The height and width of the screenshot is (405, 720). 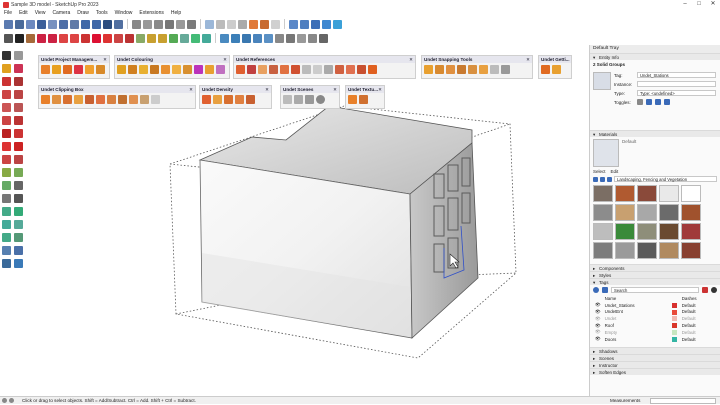 I want to click on shaded-icon, so click(x=253, y=24).